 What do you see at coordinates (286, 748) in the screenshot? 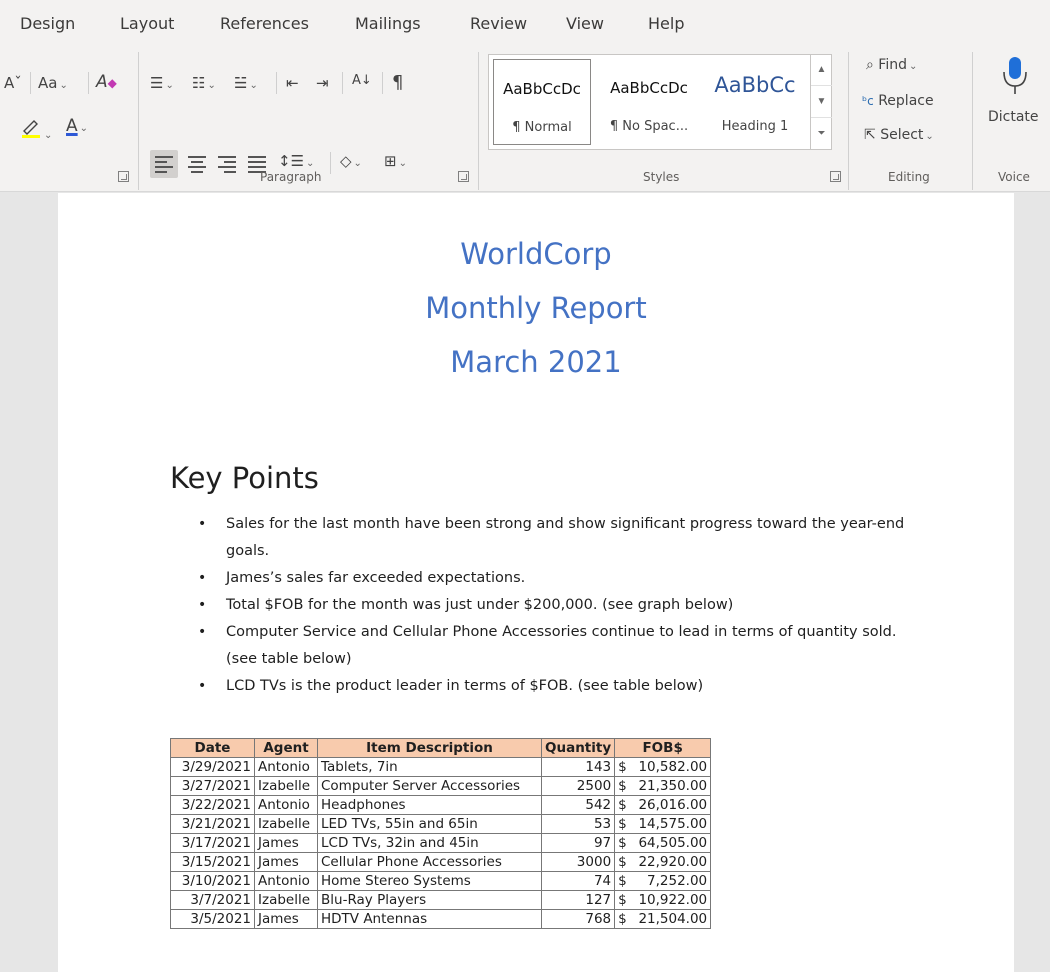
I see `column-header: Agent` at bounding box center [286, 748].